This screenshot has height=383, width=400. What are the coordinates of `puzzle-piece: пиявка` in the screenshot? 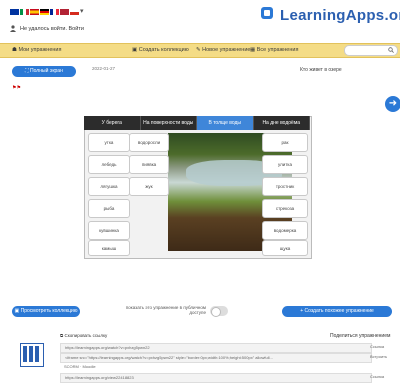 It's located at (149, 164).